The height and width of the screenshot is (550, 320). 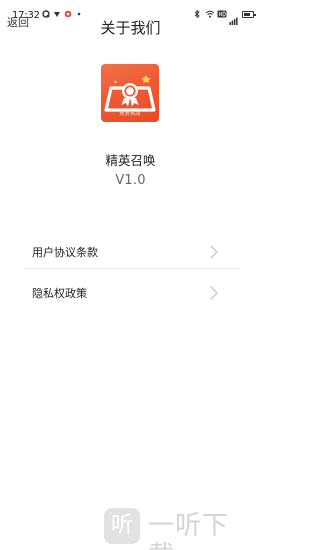 What do you see at coordinates (233, 17) in the screenshot?
I see `signal-icon` at bounding box center [233, 17].